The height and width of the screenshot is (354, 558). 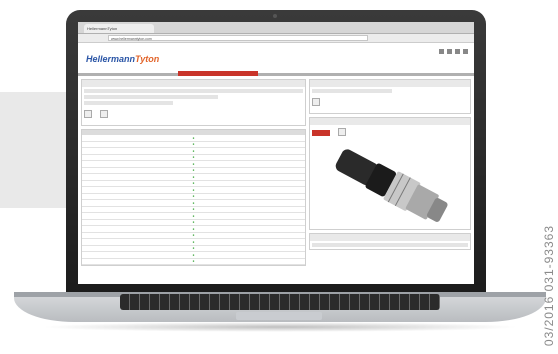 What do you see at coordinates (549, 285) in the screenshot?
I see `document-code: 03/2016 031-93363` at bounding box center [549, 285].